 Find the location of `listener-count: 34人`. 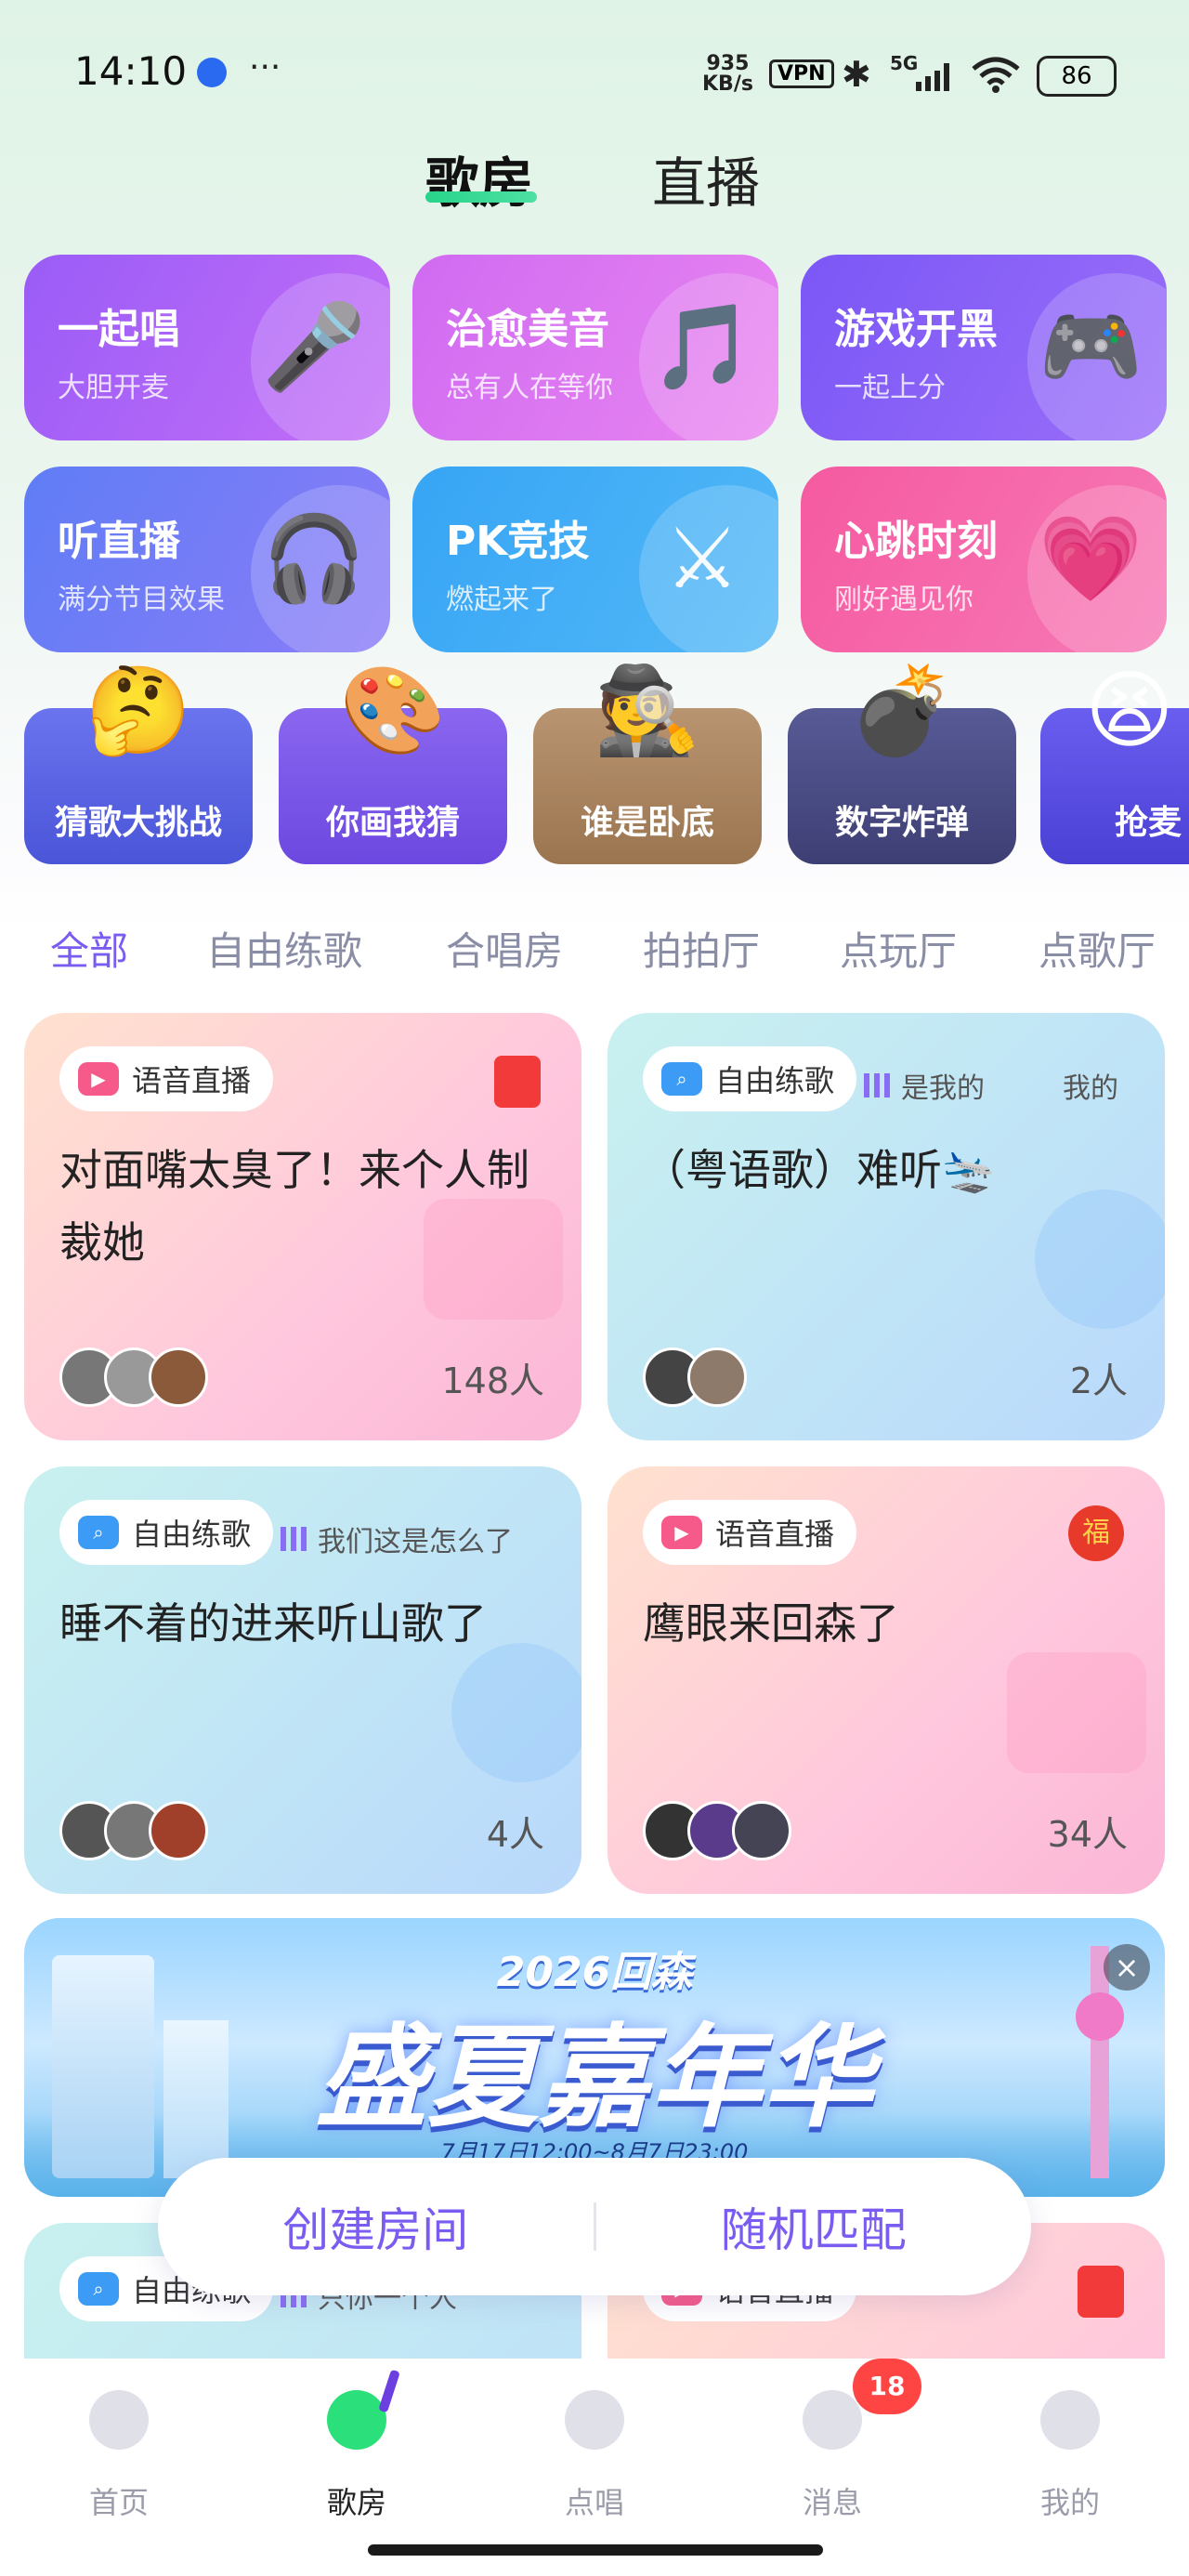

listener-count: 34人 is located at coordinates (1087, 1834).